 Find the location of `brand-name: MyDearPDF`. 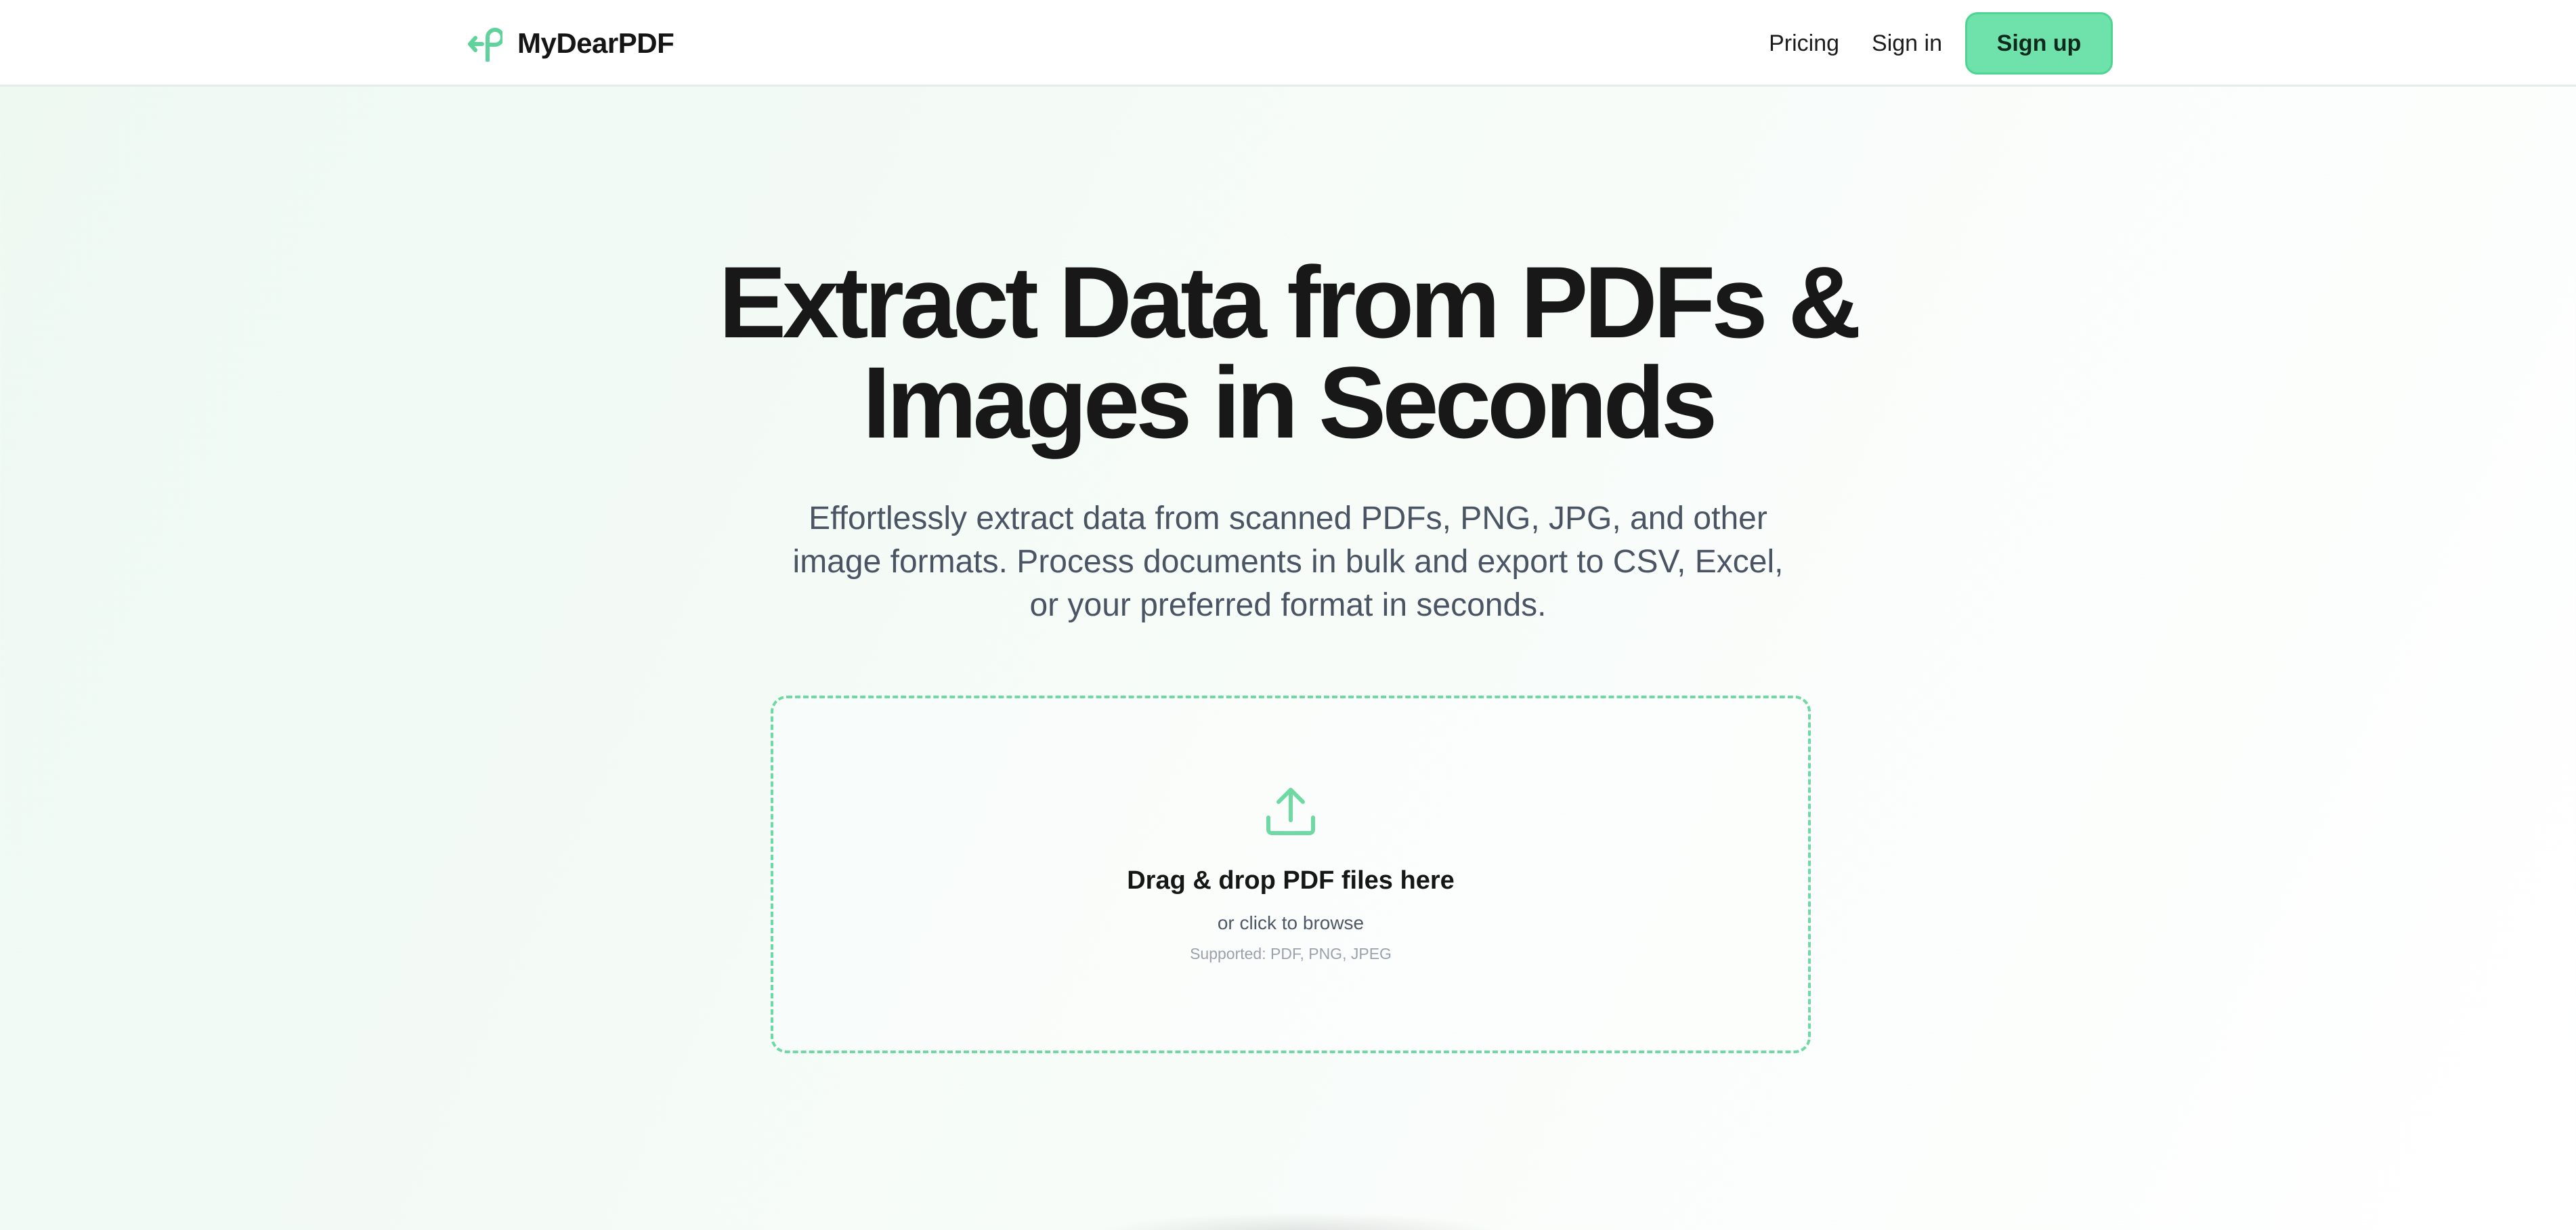

brand-name: MyDearPDF is located at coordinates (595, 43).